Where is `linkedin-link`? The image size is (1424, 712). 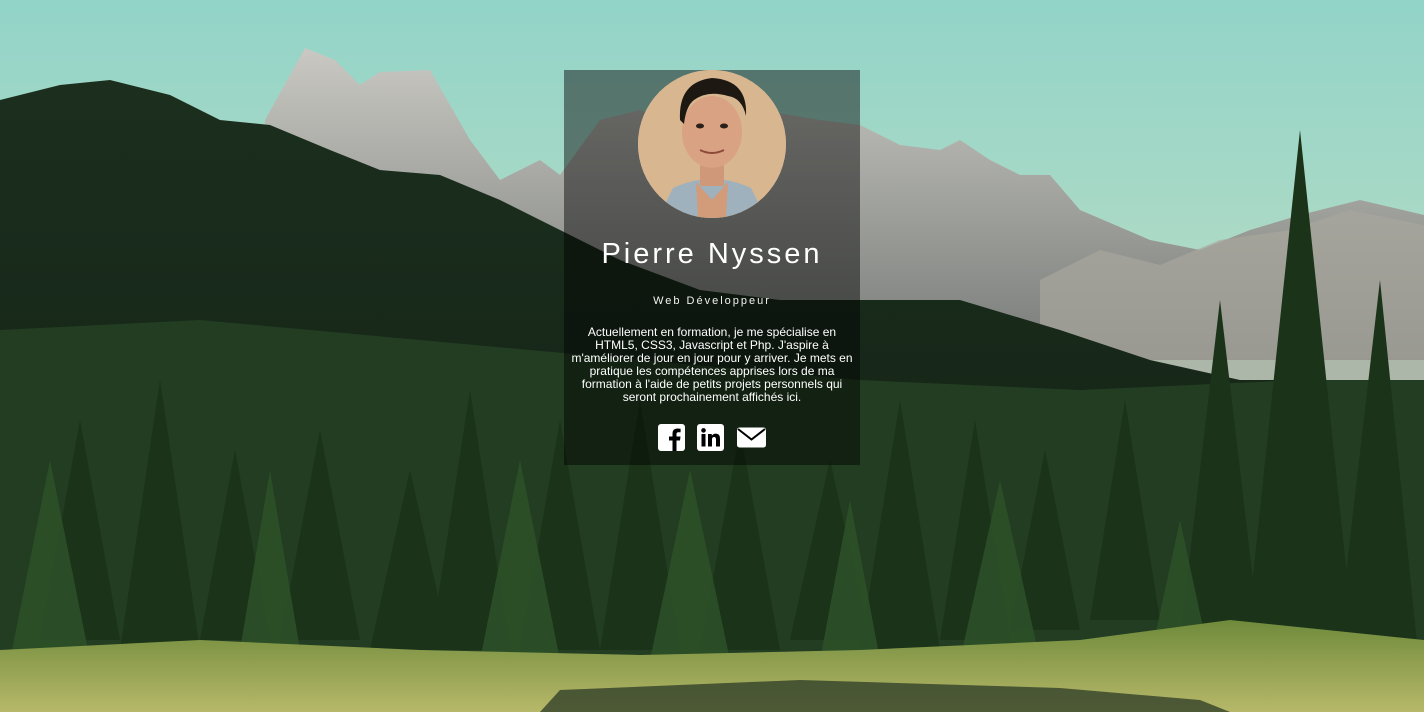 linkedin-link is located at coordinates (710, 439).